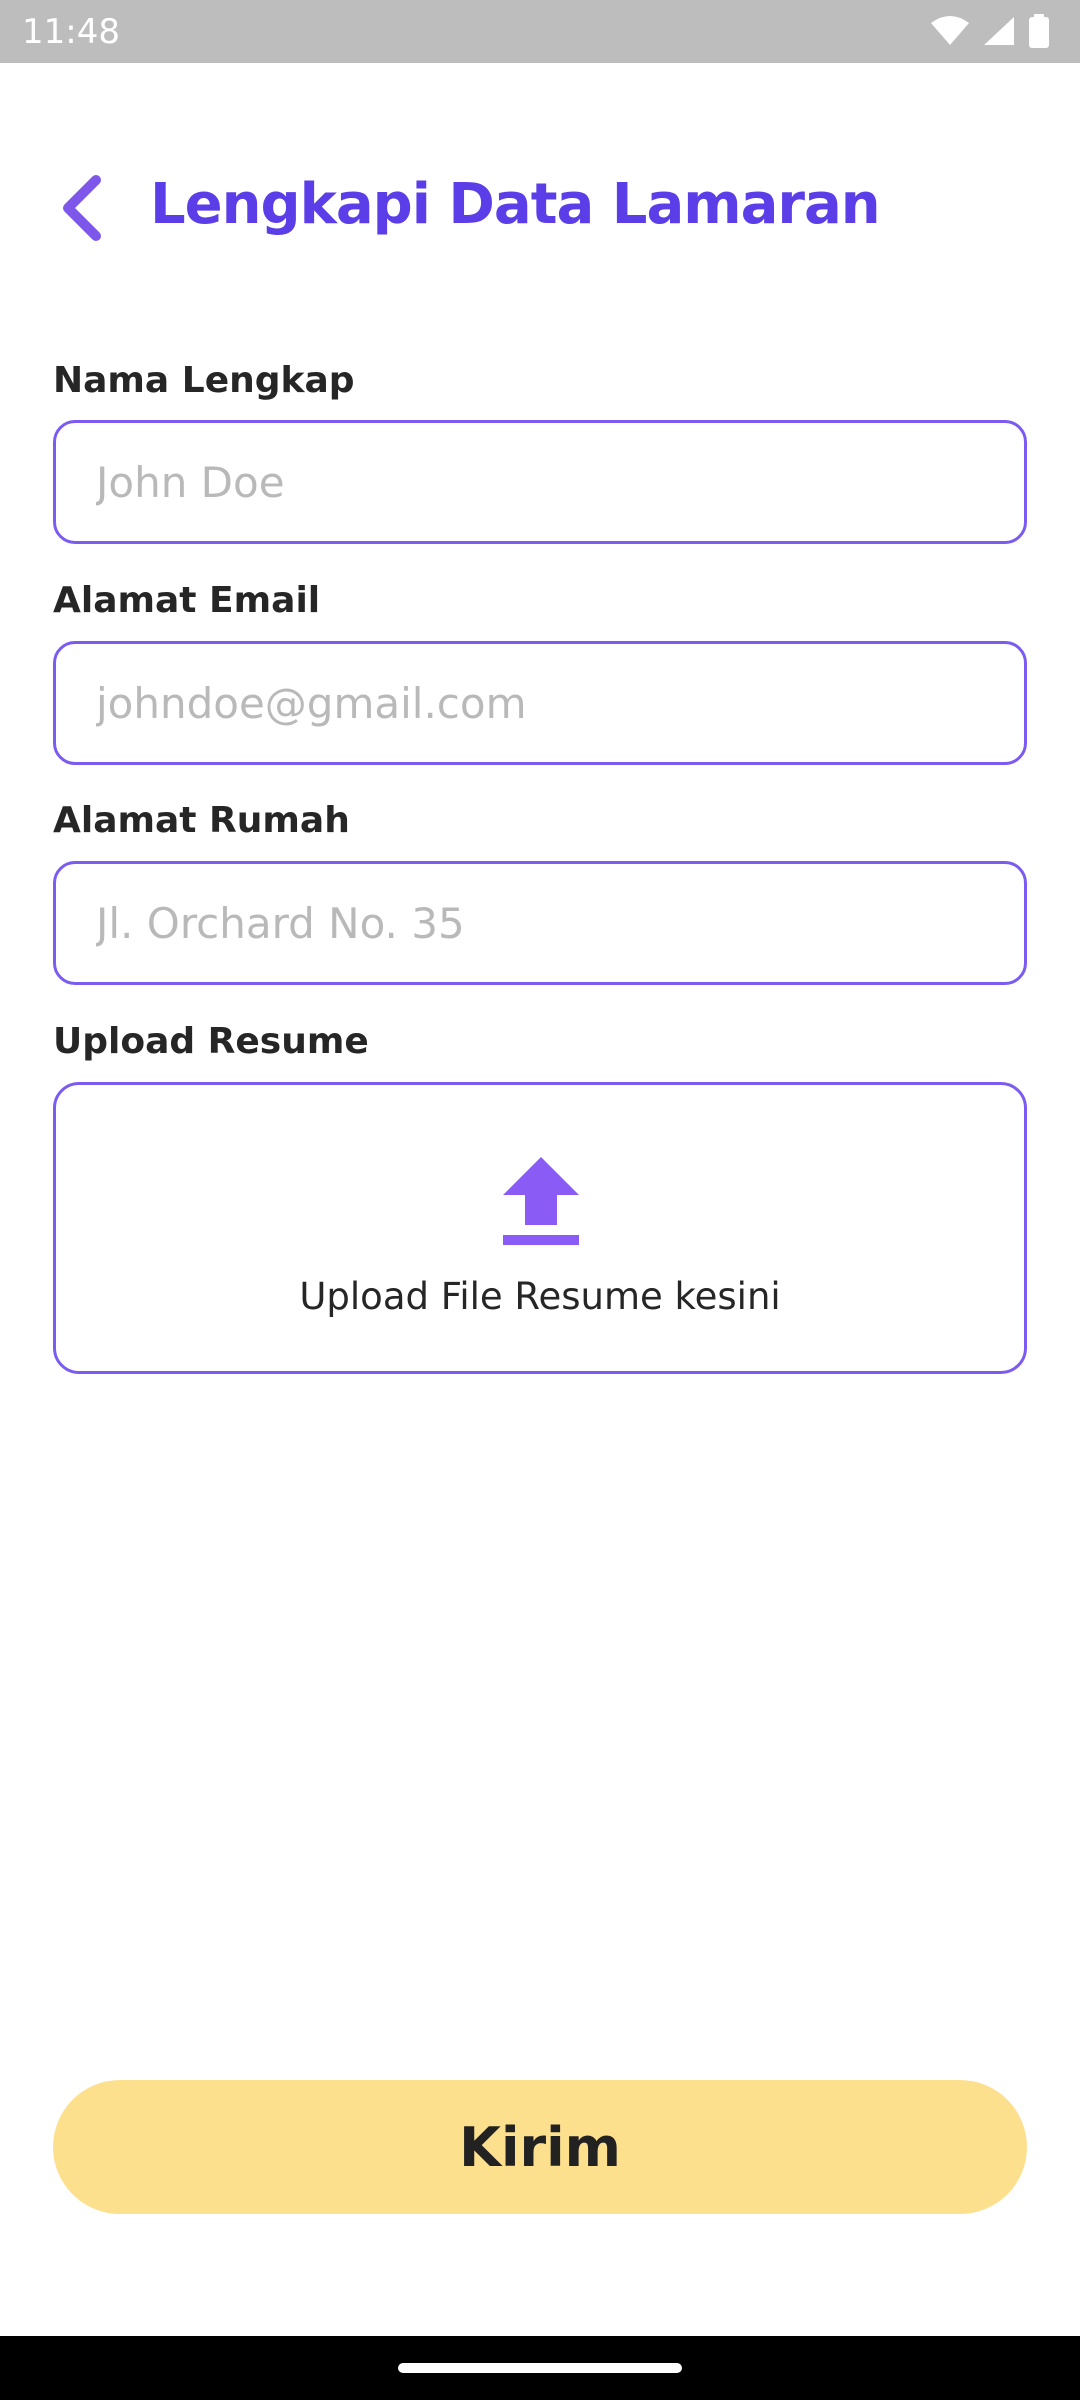 The width and height of the screenshot is (1080, 2400). What do you see at coordinates (540, 923) in the screenshot?
I see `address-input` at bounding box center [540, 923].